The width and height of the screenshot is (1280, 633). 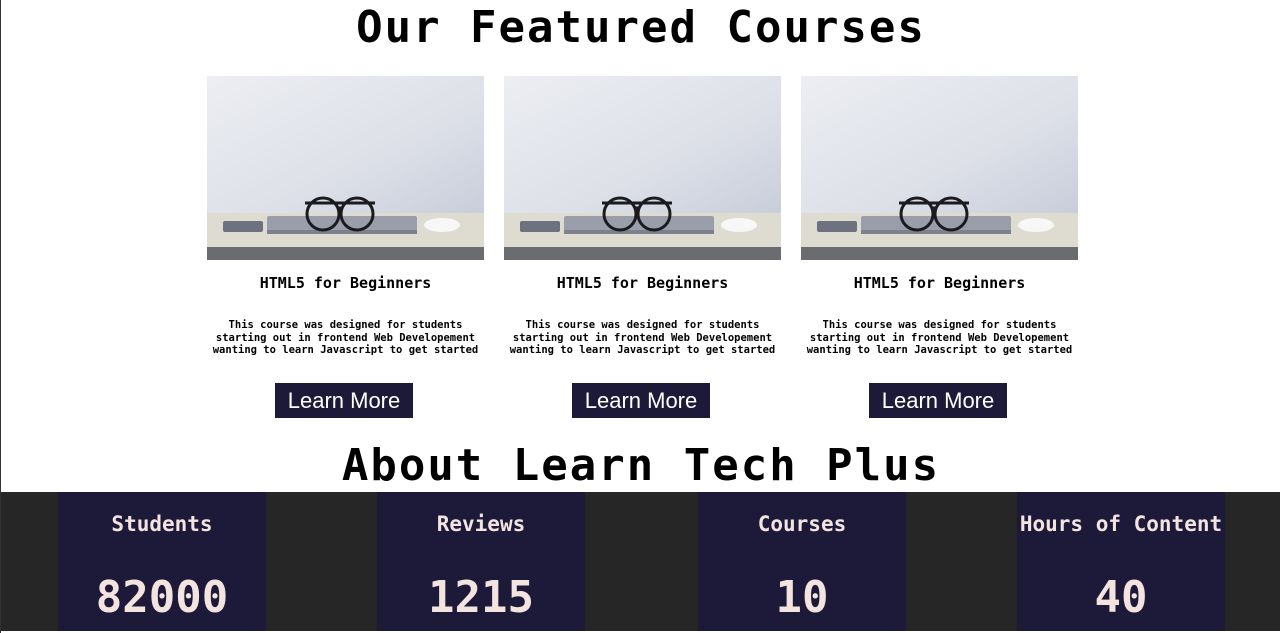 What do you see at coordinates (481, 597) in the screenshot?
I see `stat-value: 1215` at bounding box center [481, 597].